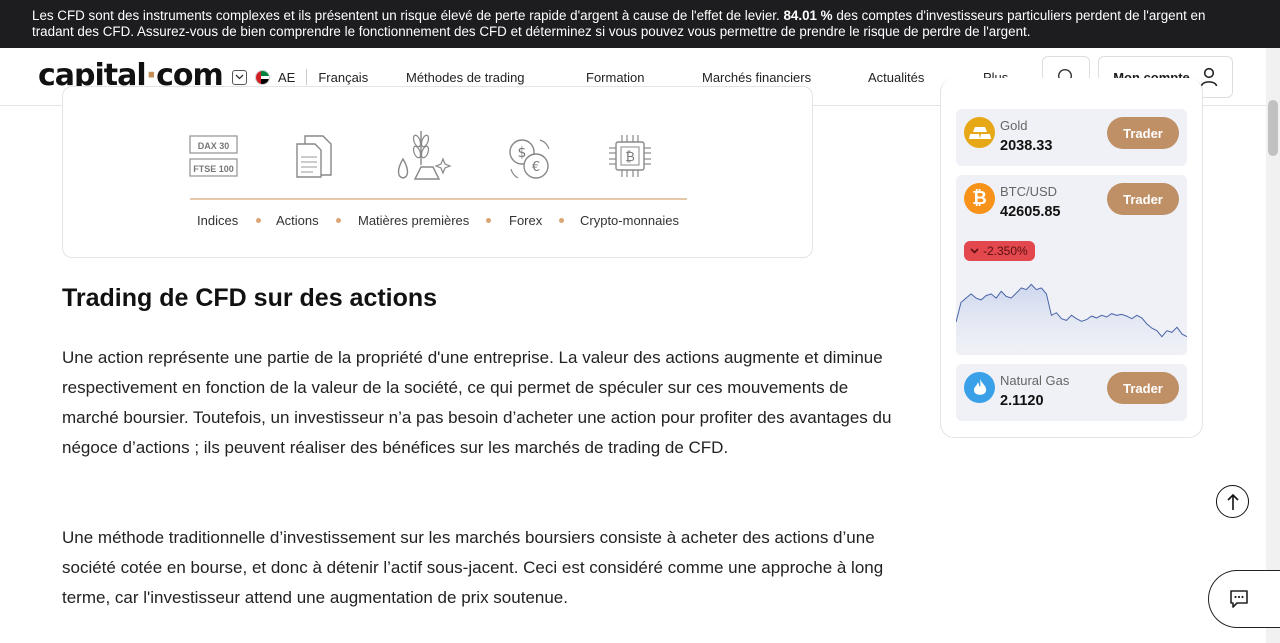  Describe the element at coordinates (262, 77) in the screenshot. I see `uae-flag-icon` at that location.